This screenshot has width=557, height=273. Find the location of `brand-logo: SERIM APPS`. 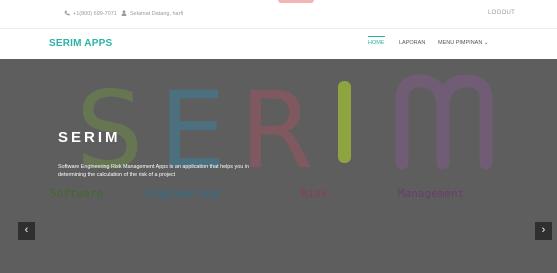

brand-logo: SERIM APPS is located at coordinates (80, 43).